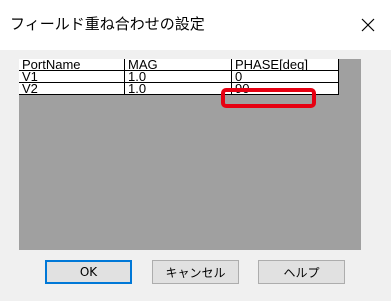  I want to click on column-header-phase: PHASE[deg], so click(285, 65).